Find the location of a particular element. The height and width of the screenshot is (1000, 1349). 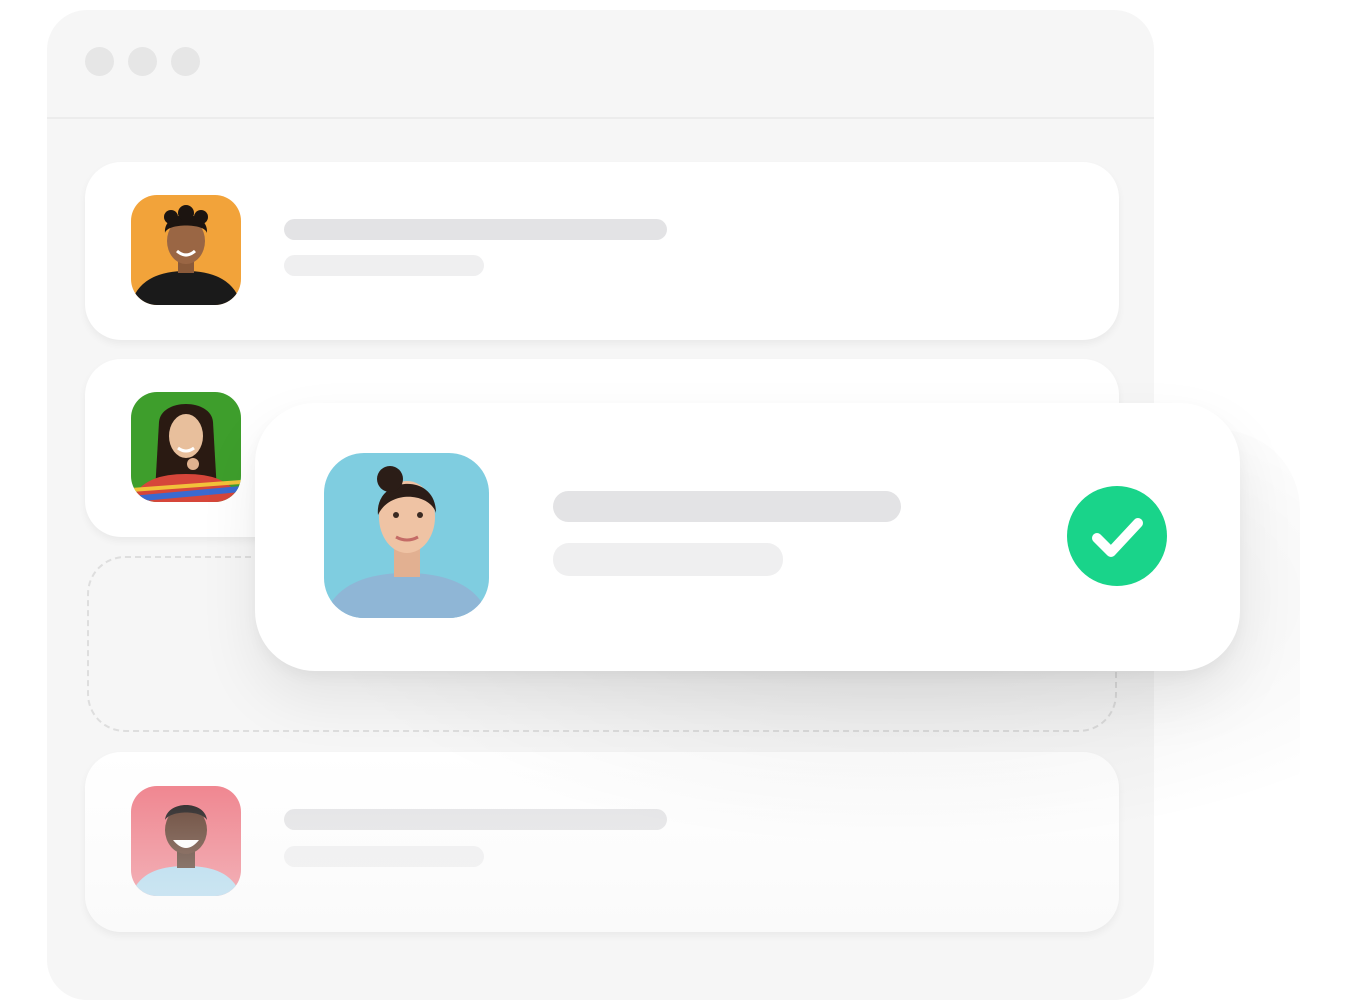

window-titlebar is located at coordinates (600, 64).